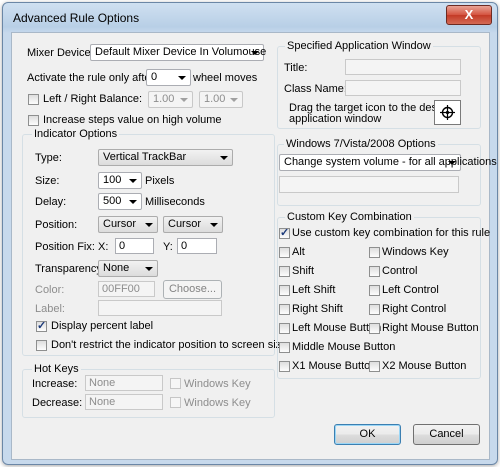 The image size is (500, 467). I want to click on window-title: Advanced Rule Options, so click(76, 18).